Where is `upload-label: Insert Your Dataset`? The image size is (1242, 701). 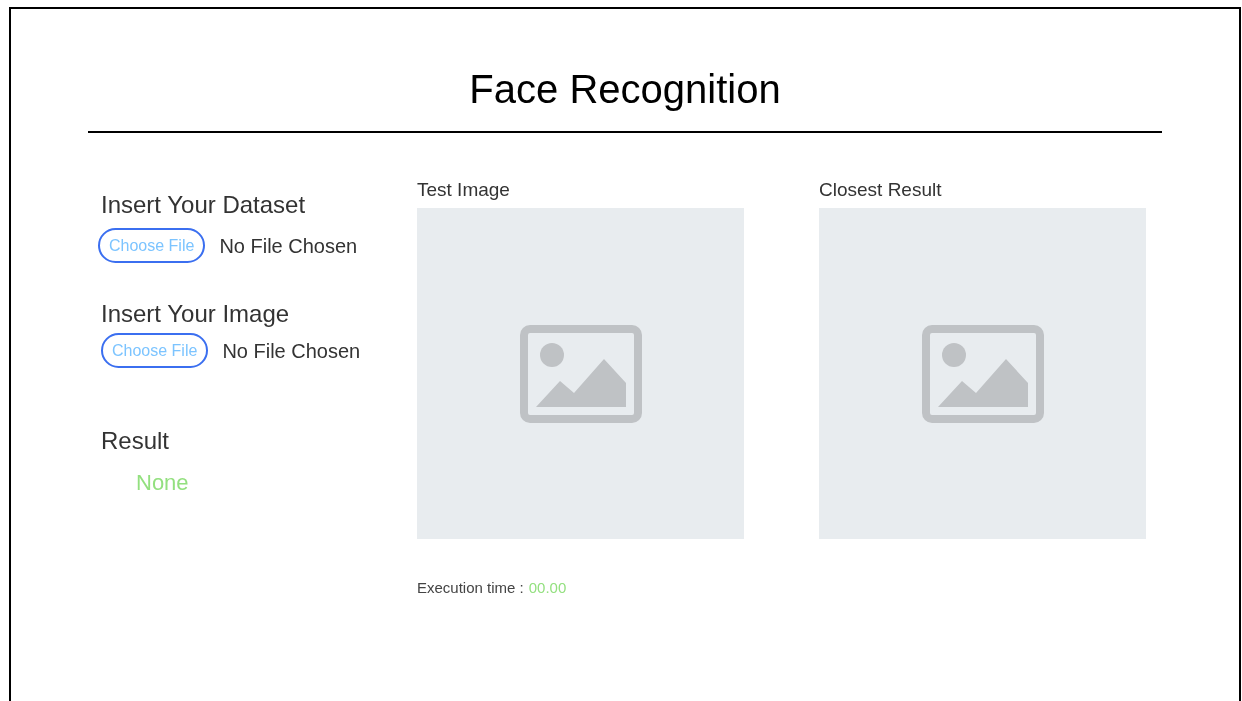
upload-label: Insert Your Dataset is located at coordinates (204, 205).